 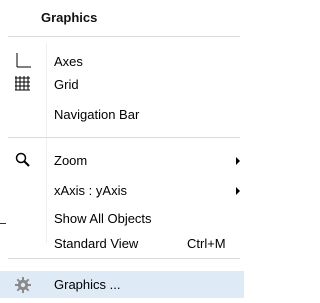 I want to click on menu-item-navigation-bar: Navigation Bar, so click(x=122, y=114).